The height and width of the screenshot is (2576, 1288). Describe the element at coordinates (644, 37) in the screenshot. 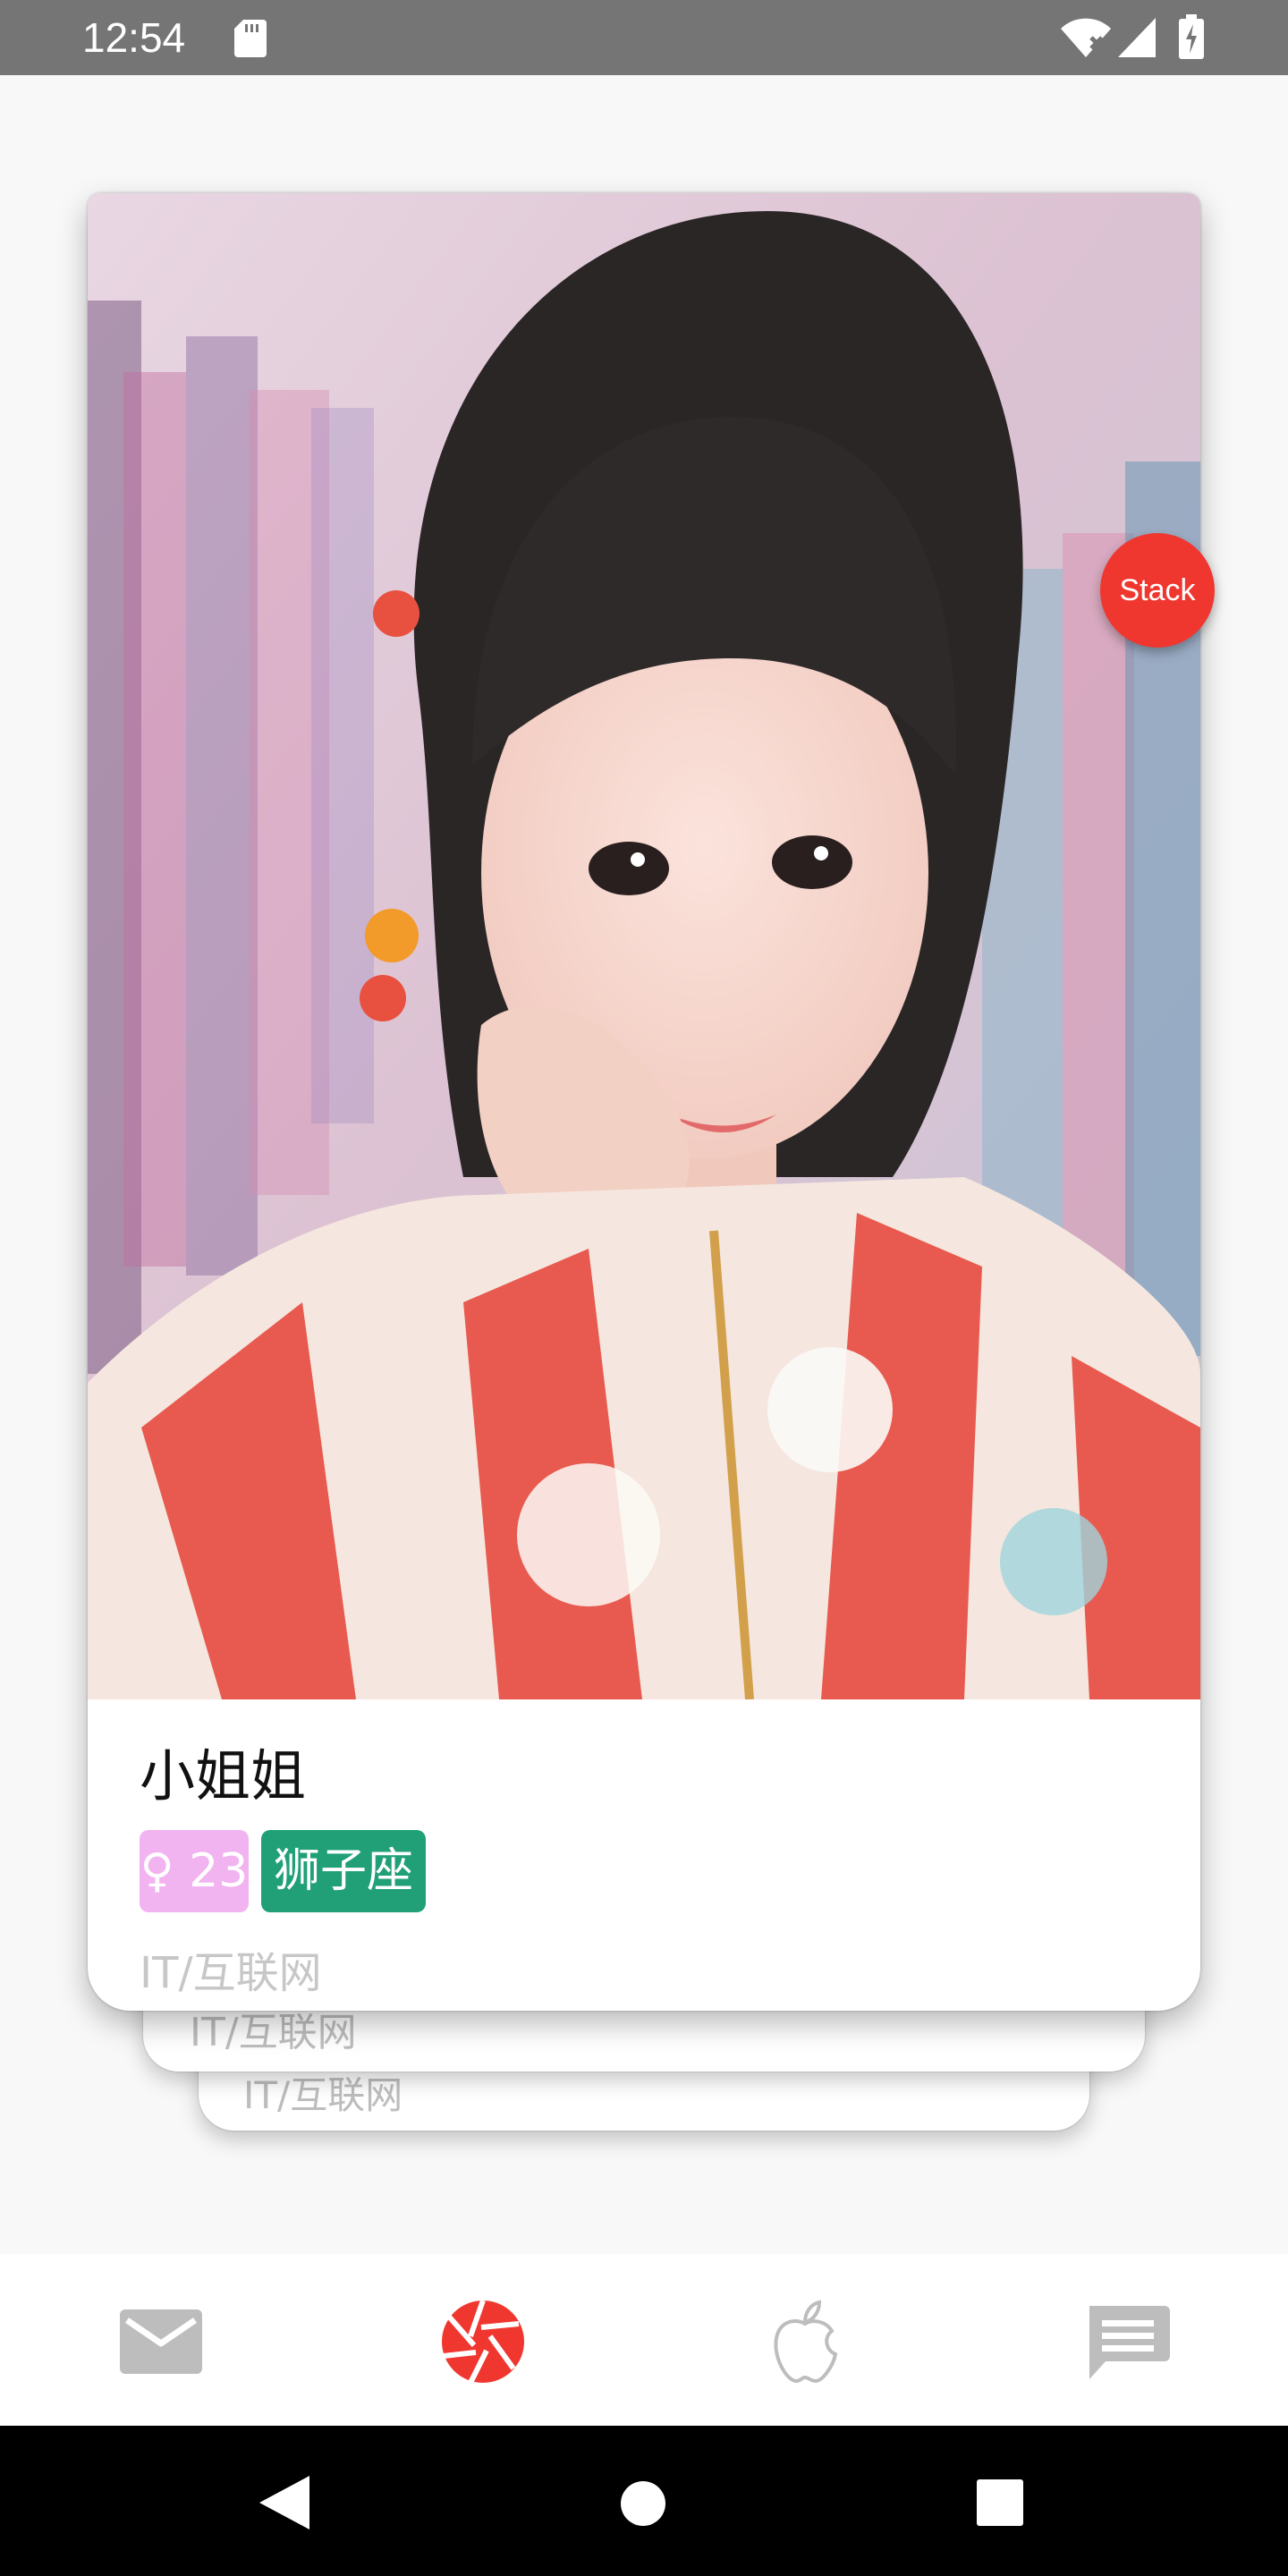

I see `status-bar: 12:54` at that location.